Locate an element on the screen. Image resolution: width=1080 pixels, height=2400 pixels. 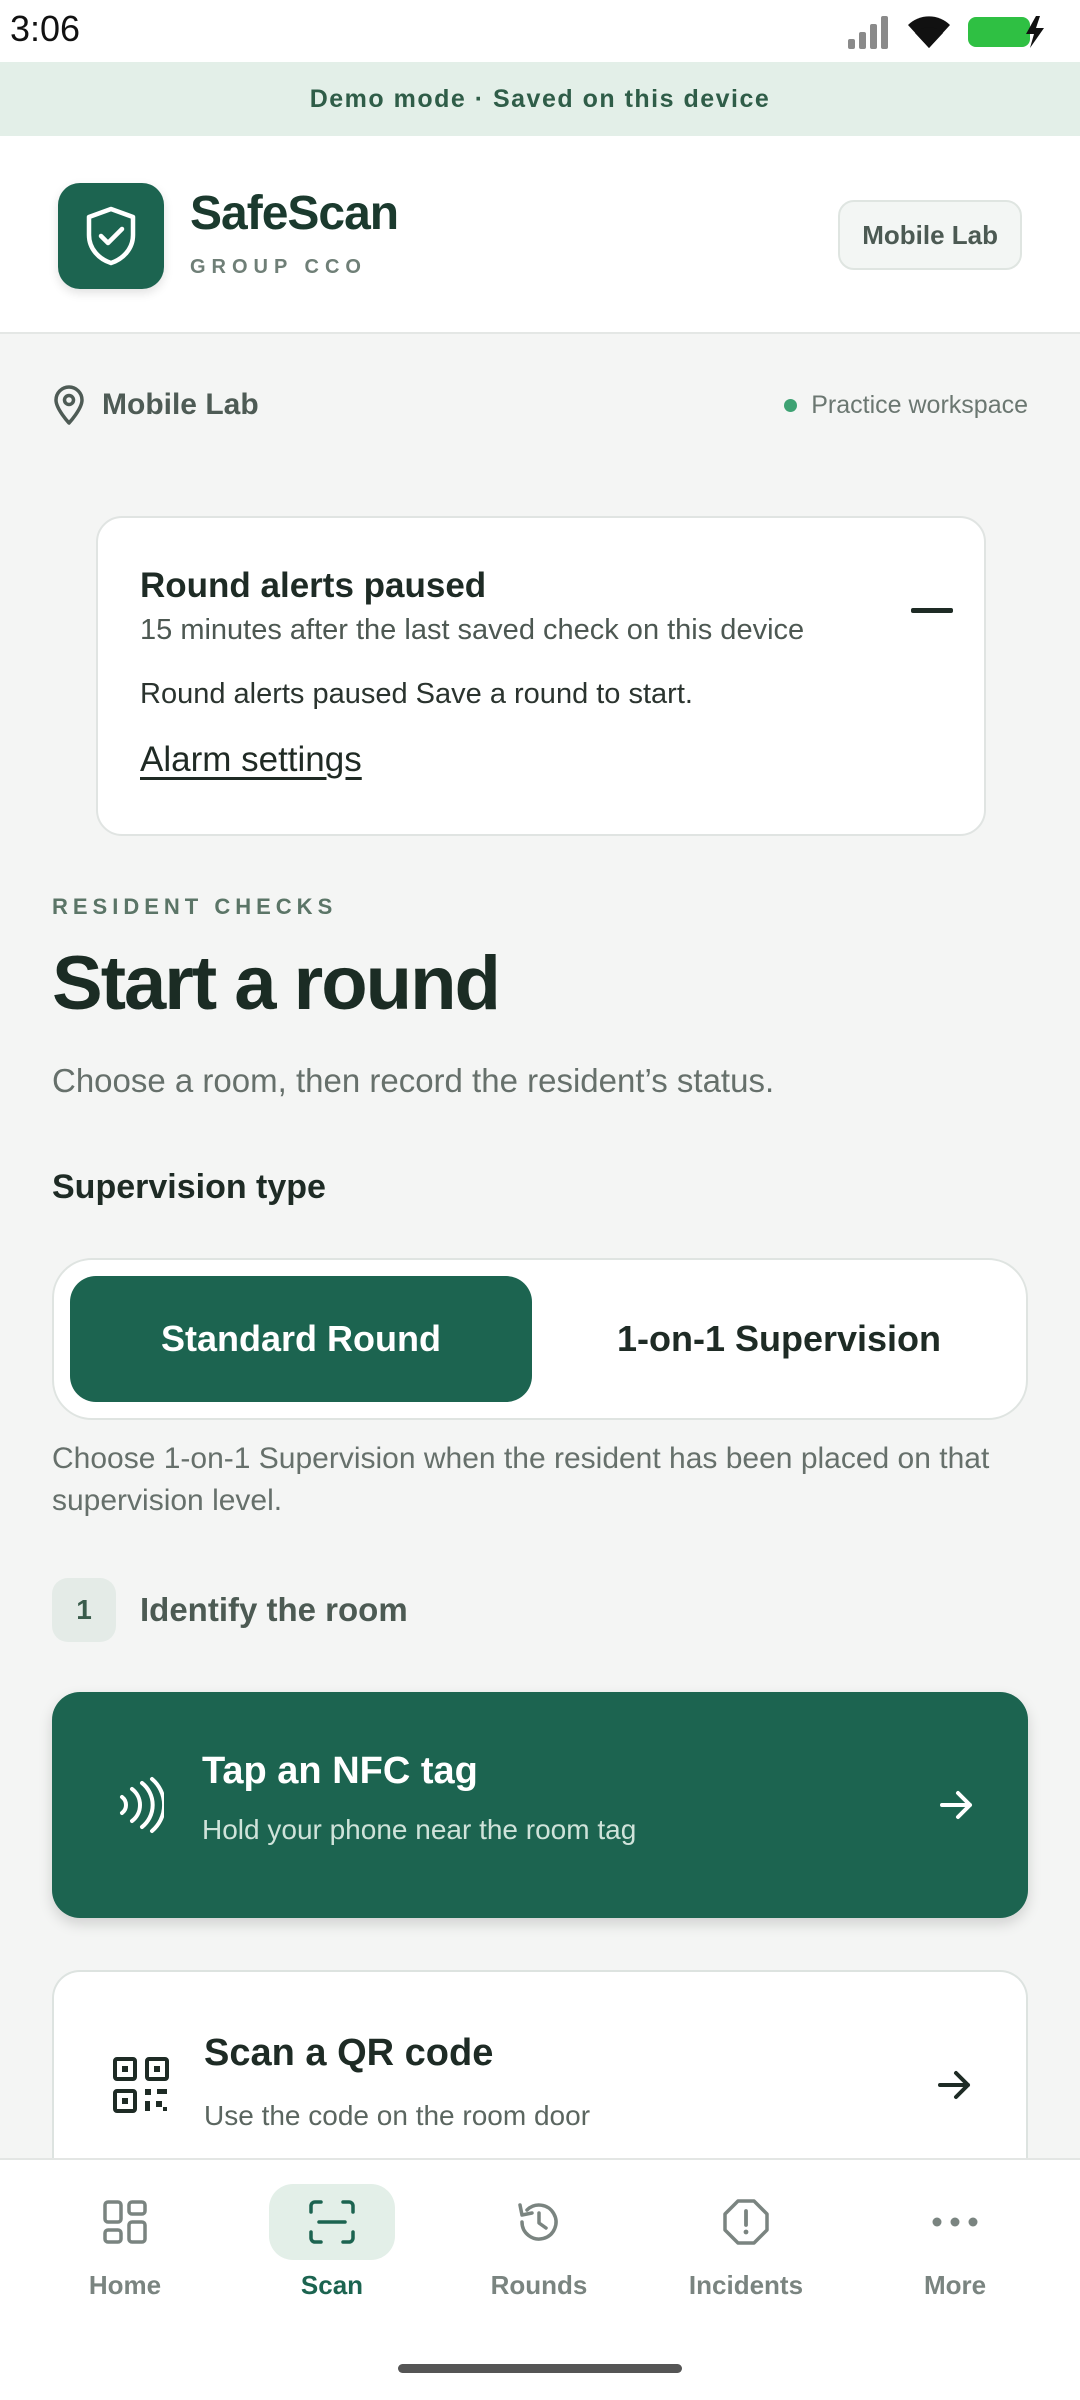
more-dots-icon is located at coordinates (955, 2222).